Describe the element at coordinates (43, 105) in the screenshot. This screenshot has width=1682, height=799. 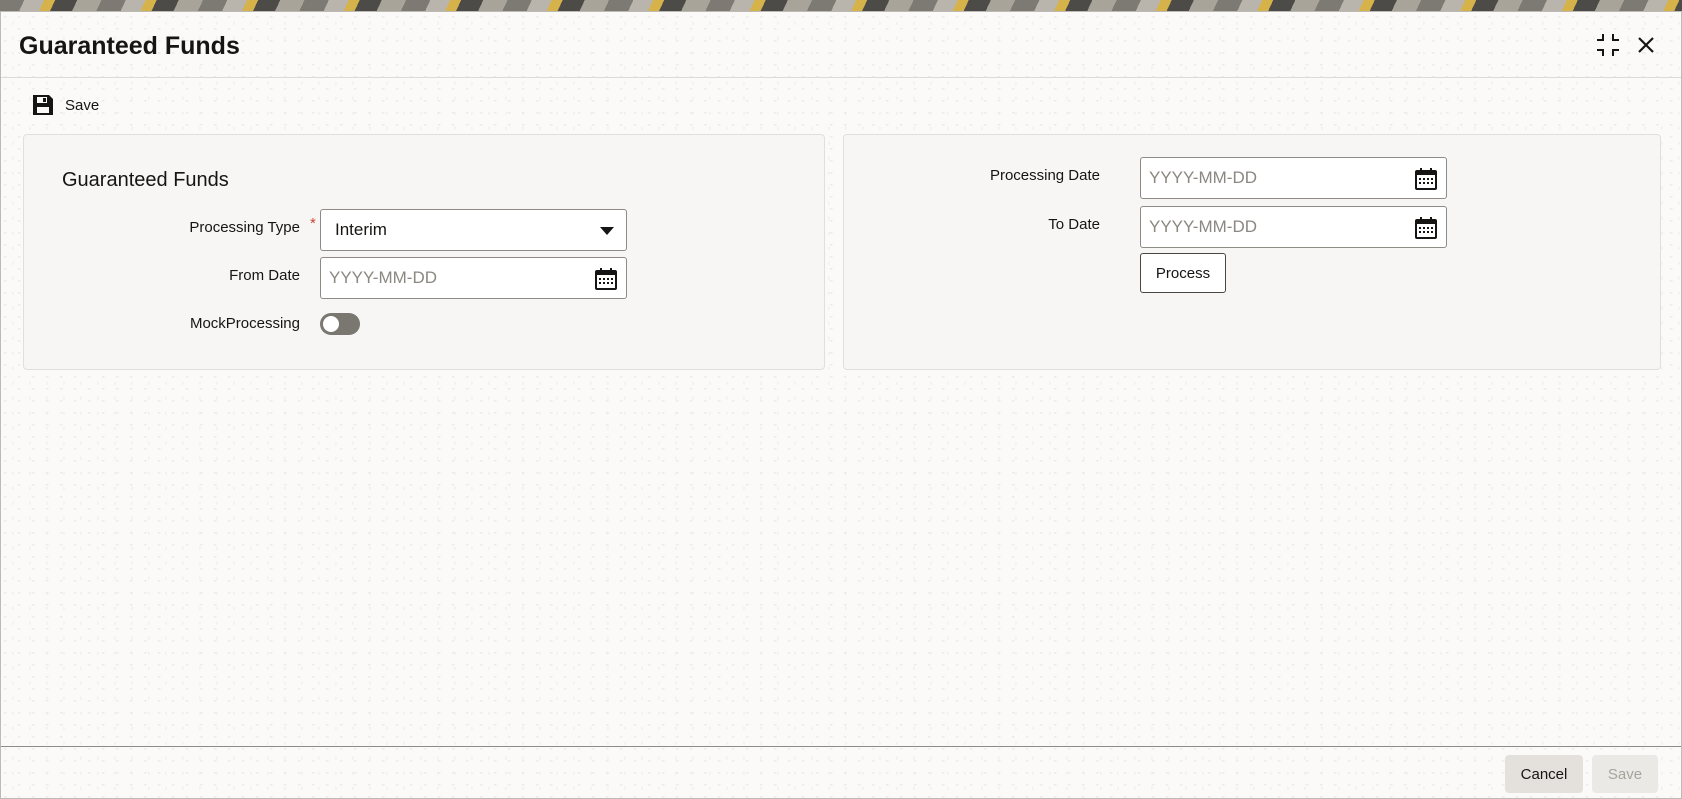
I see `floppy-disk-icon` at that location.